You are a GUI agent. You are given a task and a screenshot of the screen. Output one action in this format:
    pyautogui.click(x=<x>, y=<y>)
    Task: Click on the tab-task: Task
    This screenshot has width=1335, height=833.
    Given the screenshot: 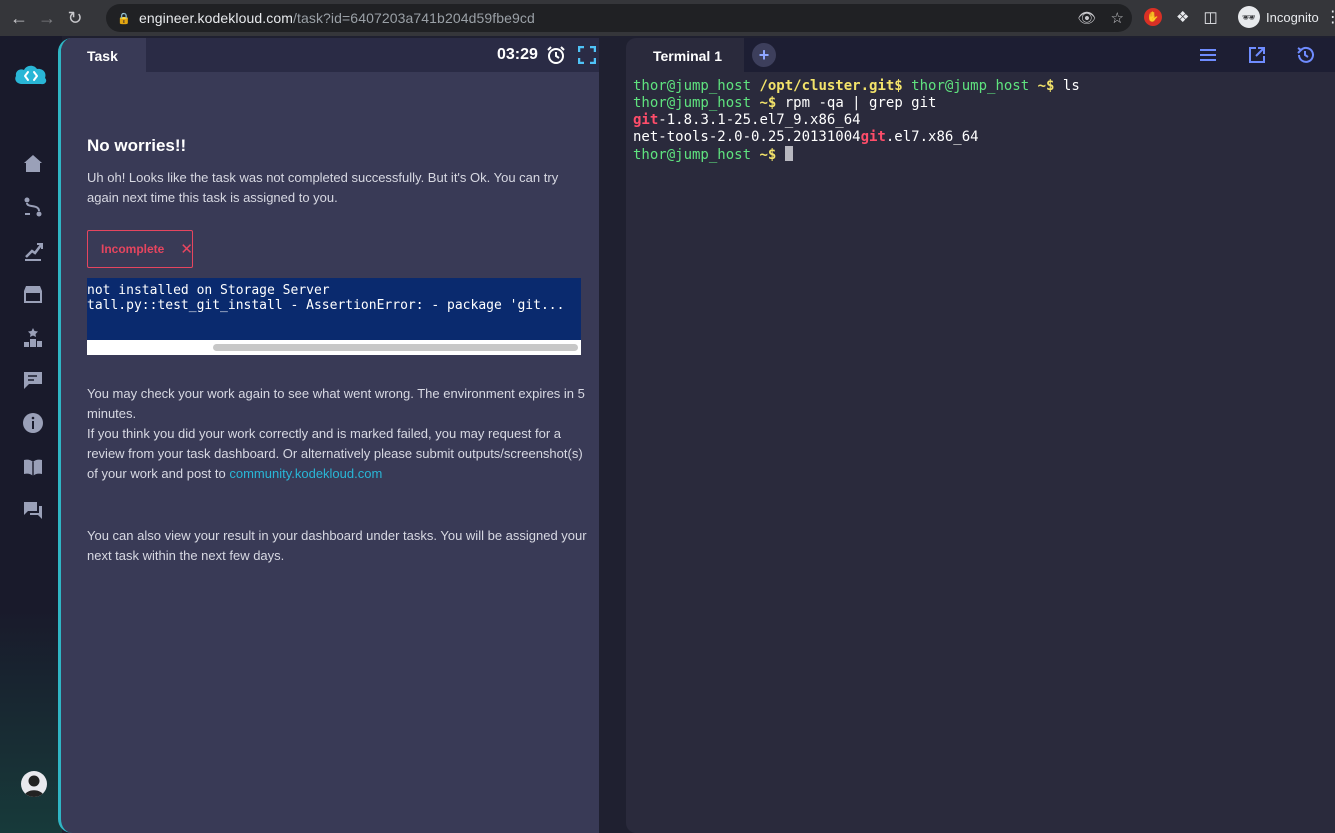 What is the action you would take?
    pyautogui.click(x=103, y=55)
    